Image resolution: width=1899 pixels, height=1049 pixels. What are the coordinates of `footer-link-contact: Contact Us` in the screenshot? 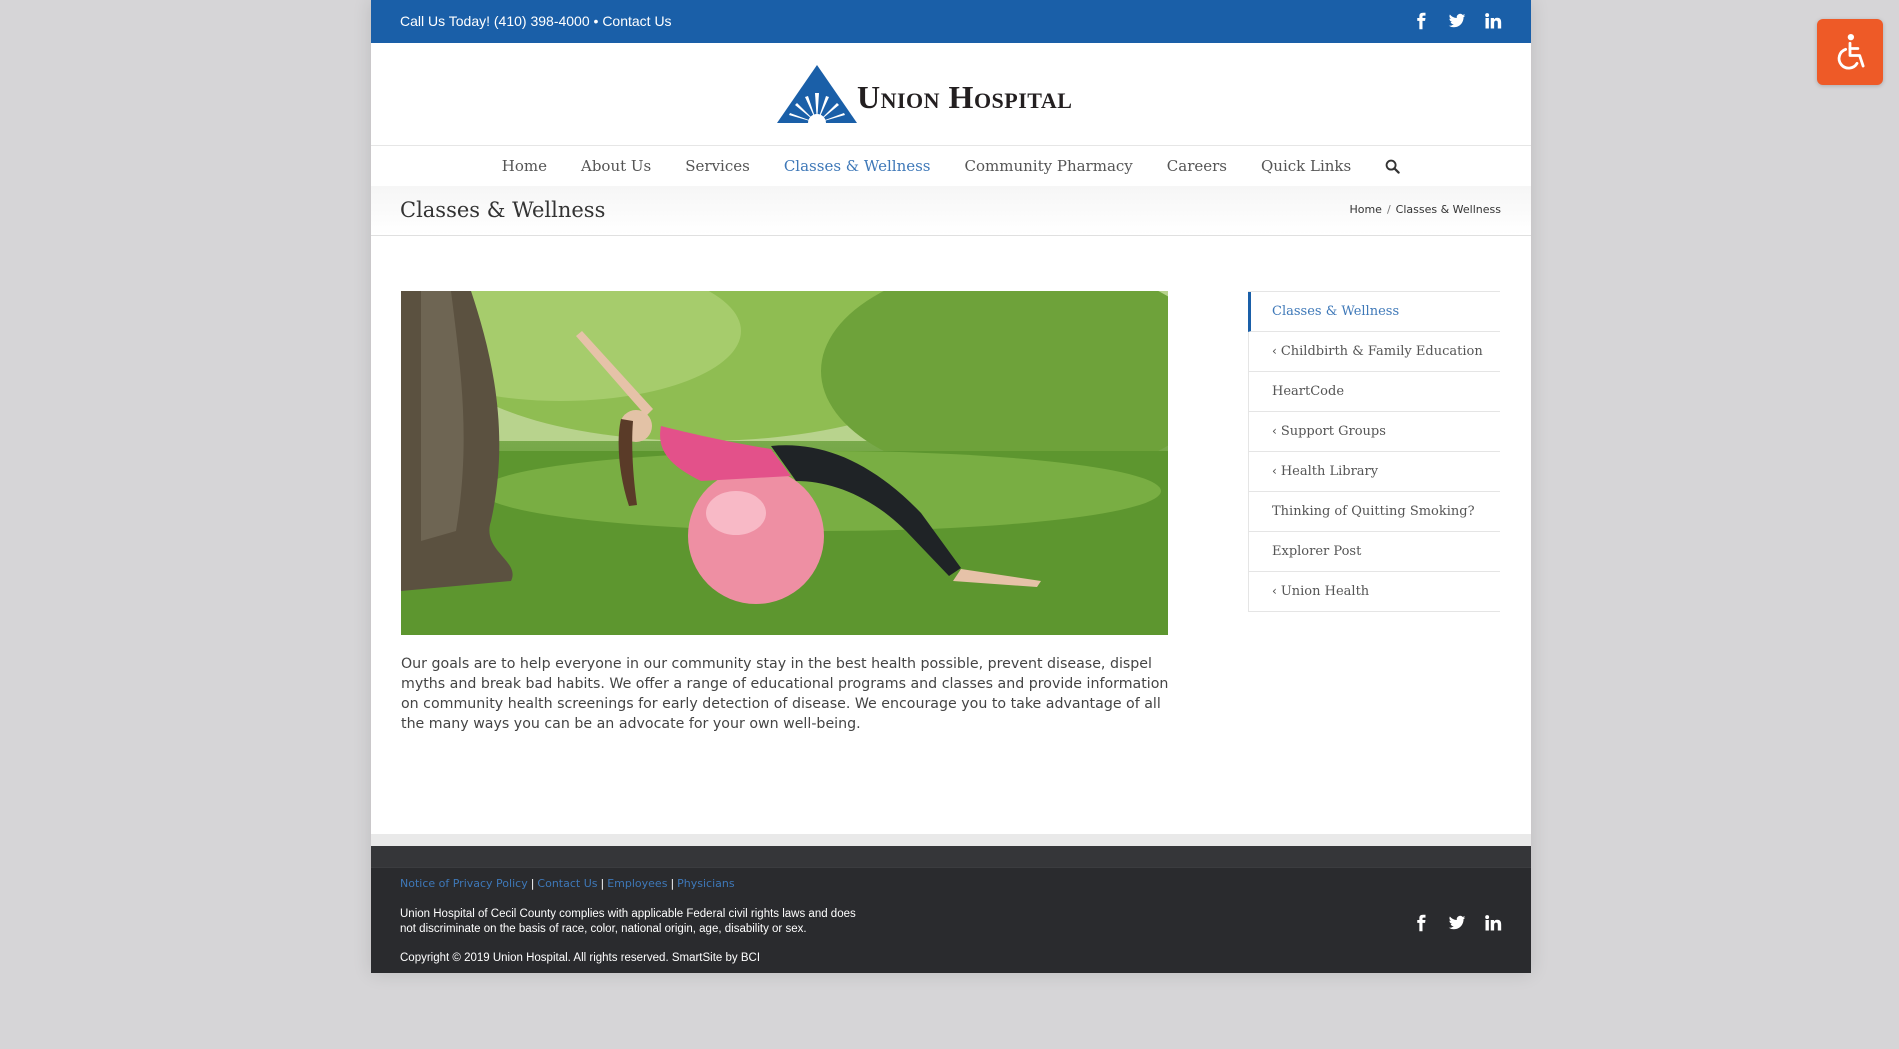 It's located at (567, 883).